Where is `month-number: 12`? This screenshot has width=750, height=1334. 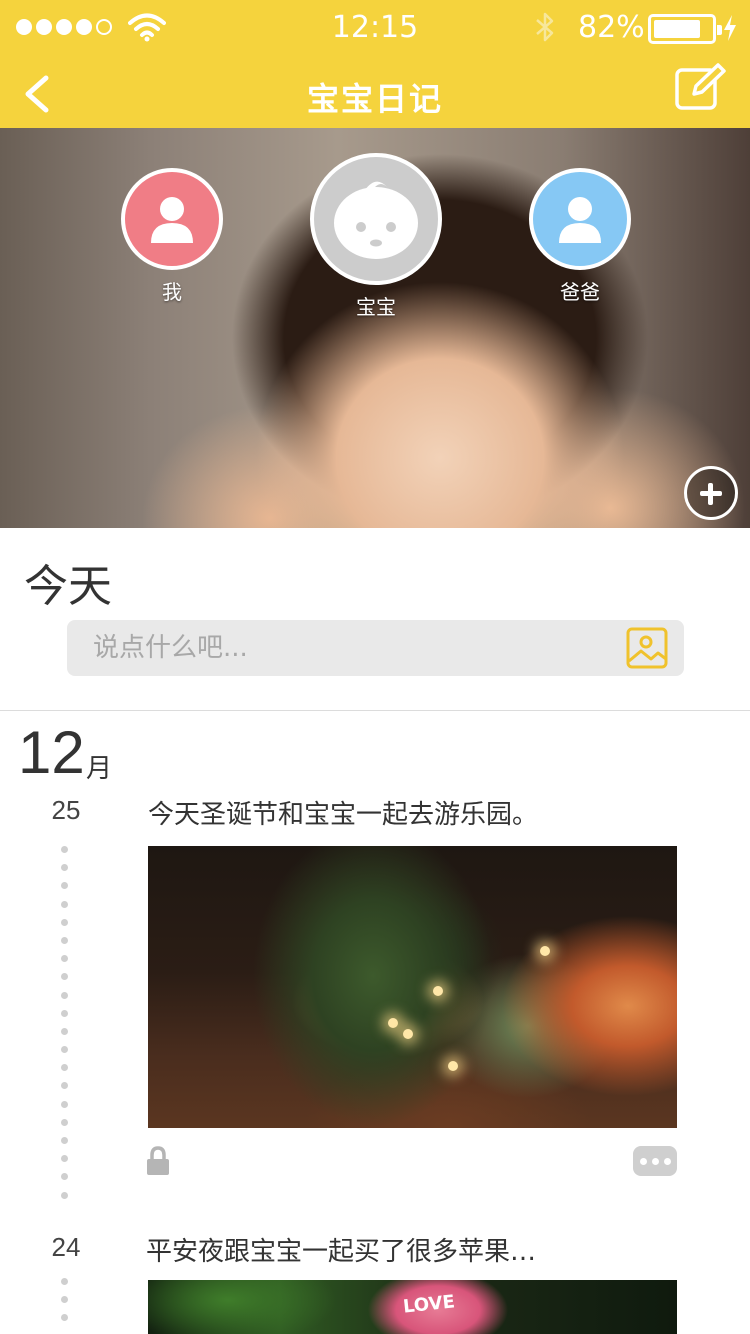 month-number: 12 is located at coordinates (51, 752).